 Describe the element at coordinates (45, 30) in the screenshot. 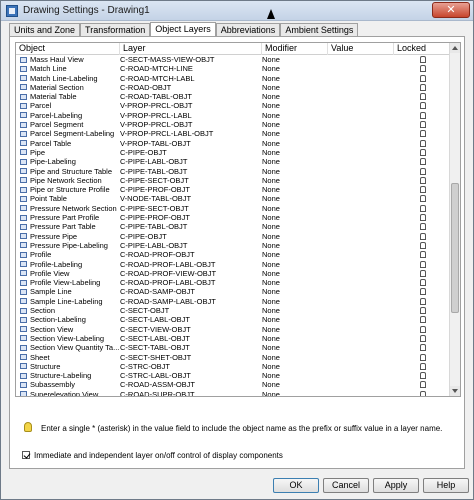

I see `tab-units-and-zone: Units and Zone` at that location.